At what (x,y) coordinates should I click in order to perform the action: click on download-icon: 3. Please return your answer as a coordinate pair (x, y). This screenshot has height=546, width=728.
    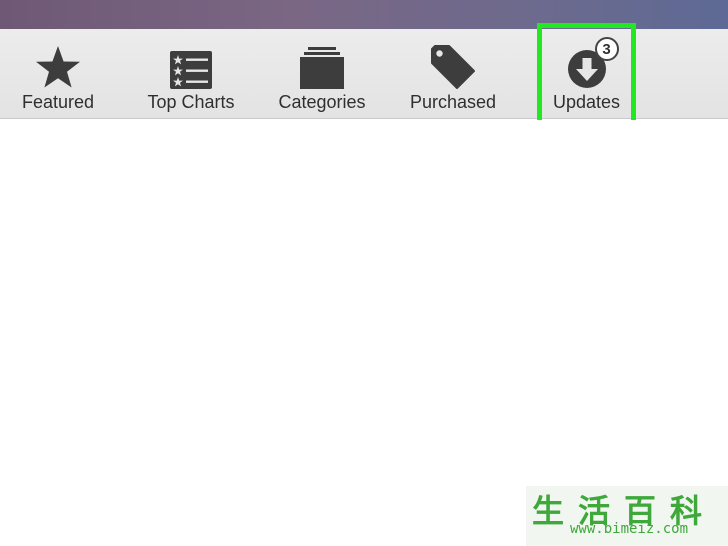
    Looking at the image, I should click on (593, 63).